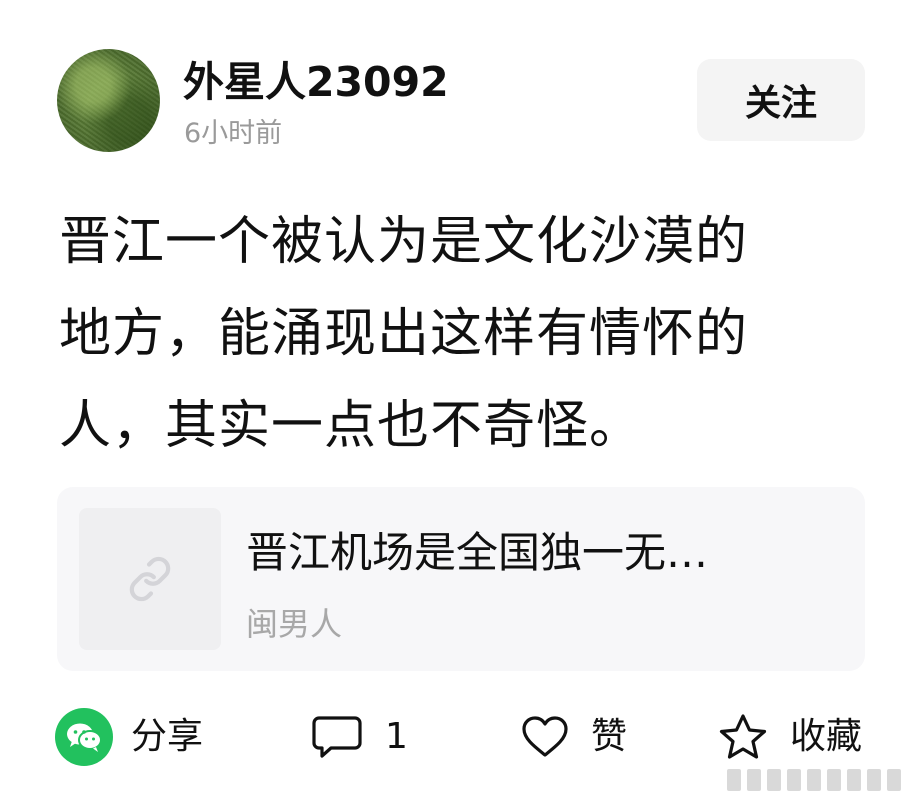 This screenshot has height=809, width=917. What do you see at coordinates (351, 426) in the screenshot?
I see `post-content-line: 人，其实一点也不奇怪。` at bounding box center [351, 426].